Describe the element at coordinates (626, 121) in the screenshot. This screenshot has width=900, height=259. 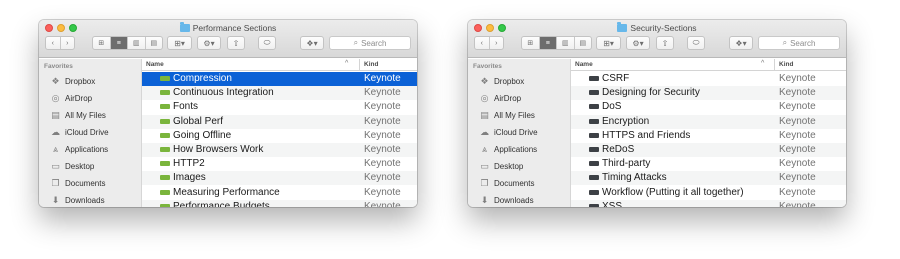
I see `file-name: Encryption` at that location.